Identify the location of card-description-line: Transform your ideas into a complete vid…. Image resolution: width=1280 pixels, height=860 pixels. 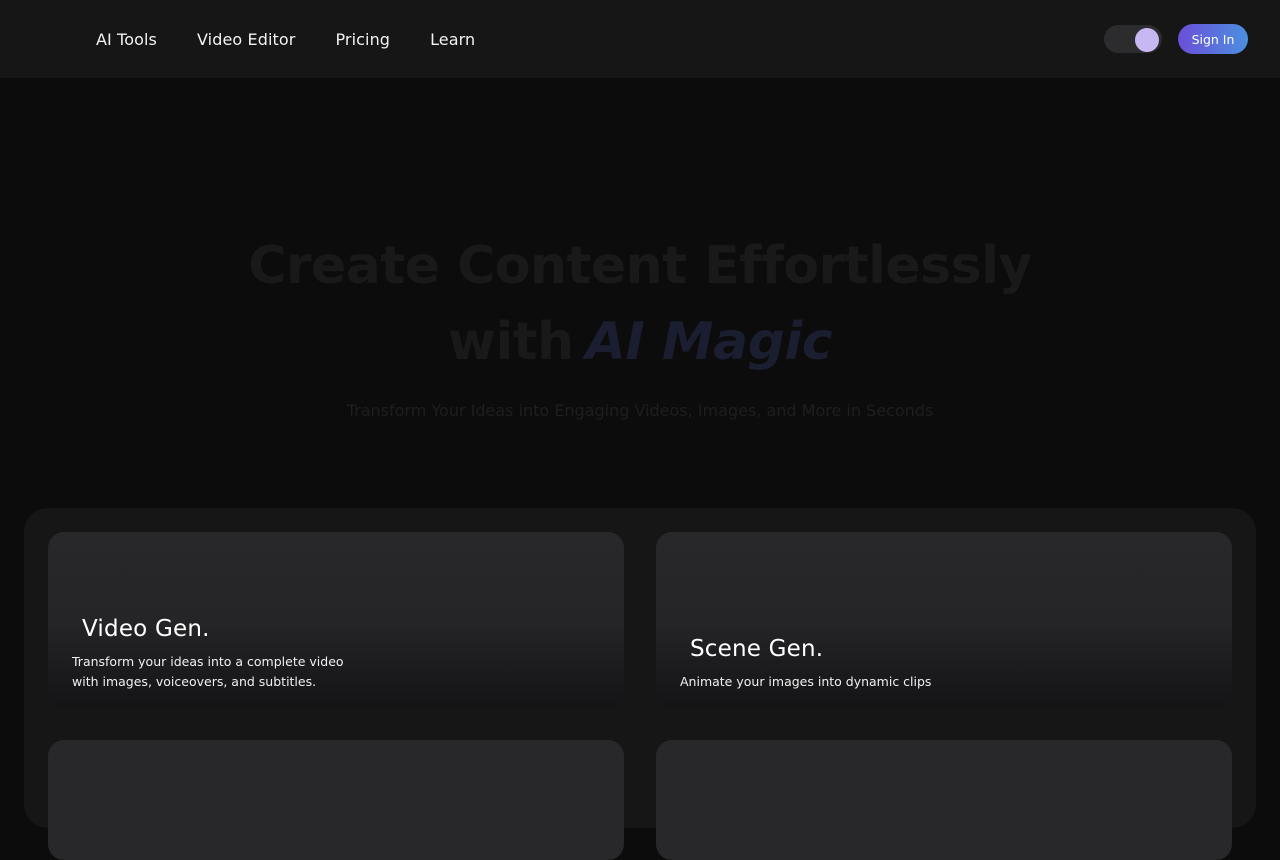
(208, 661).